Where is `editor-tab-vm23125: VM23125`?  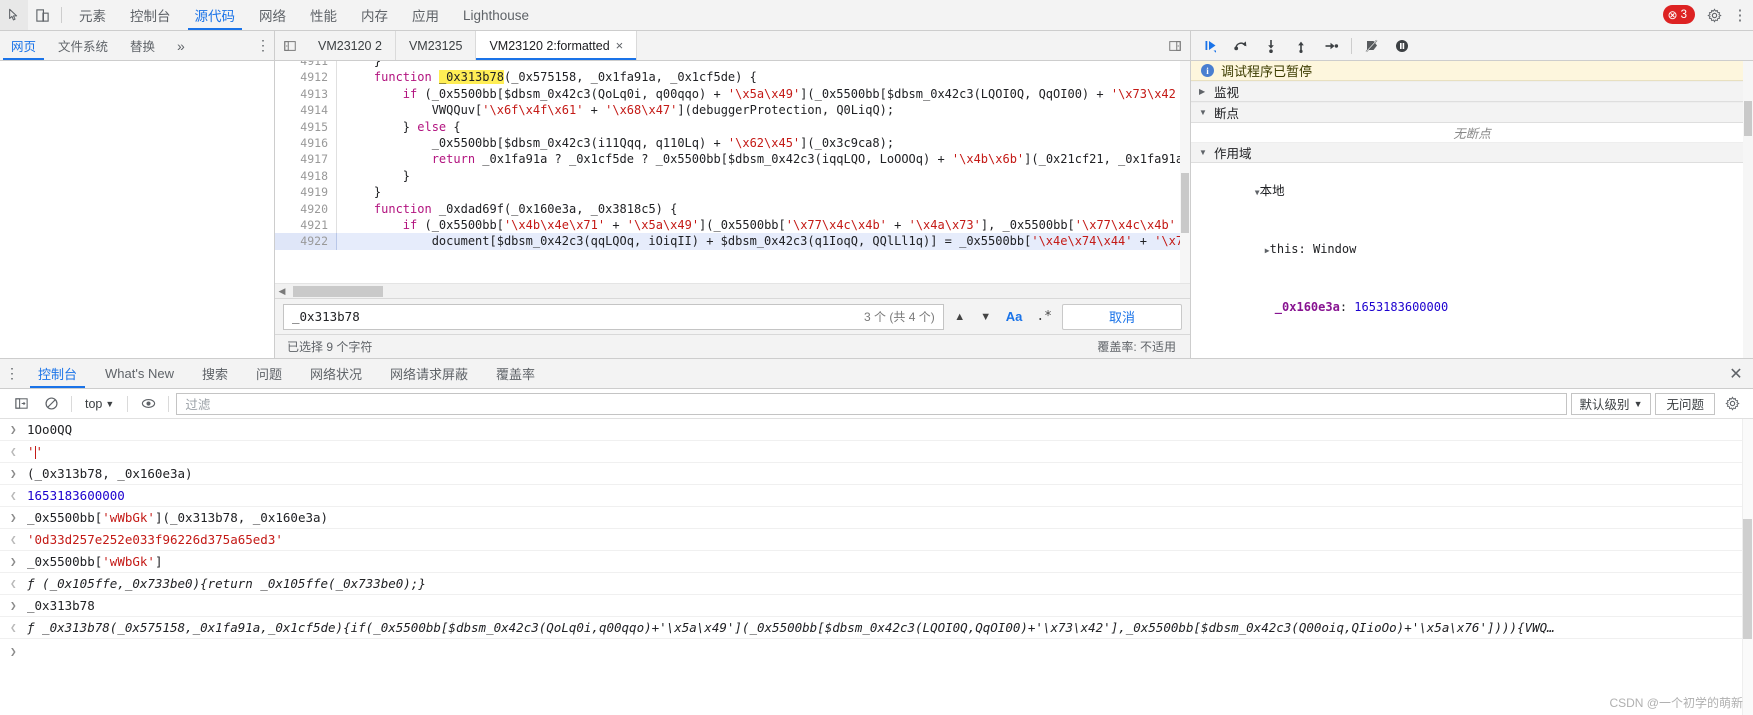
editor-tab-vm23125: VM23125 is located at coordinates (436, 45).